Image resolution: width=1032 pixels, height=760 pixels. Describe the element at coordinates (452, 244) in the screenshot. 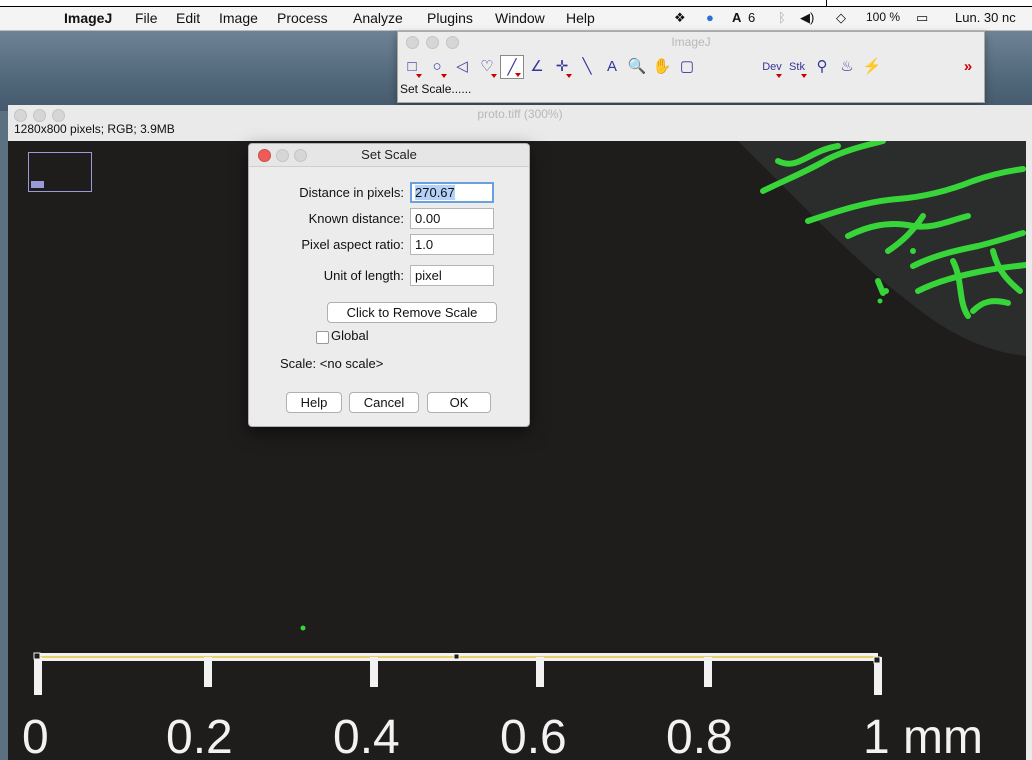

I see `aspect-ratio-field: 1.0` at that location.